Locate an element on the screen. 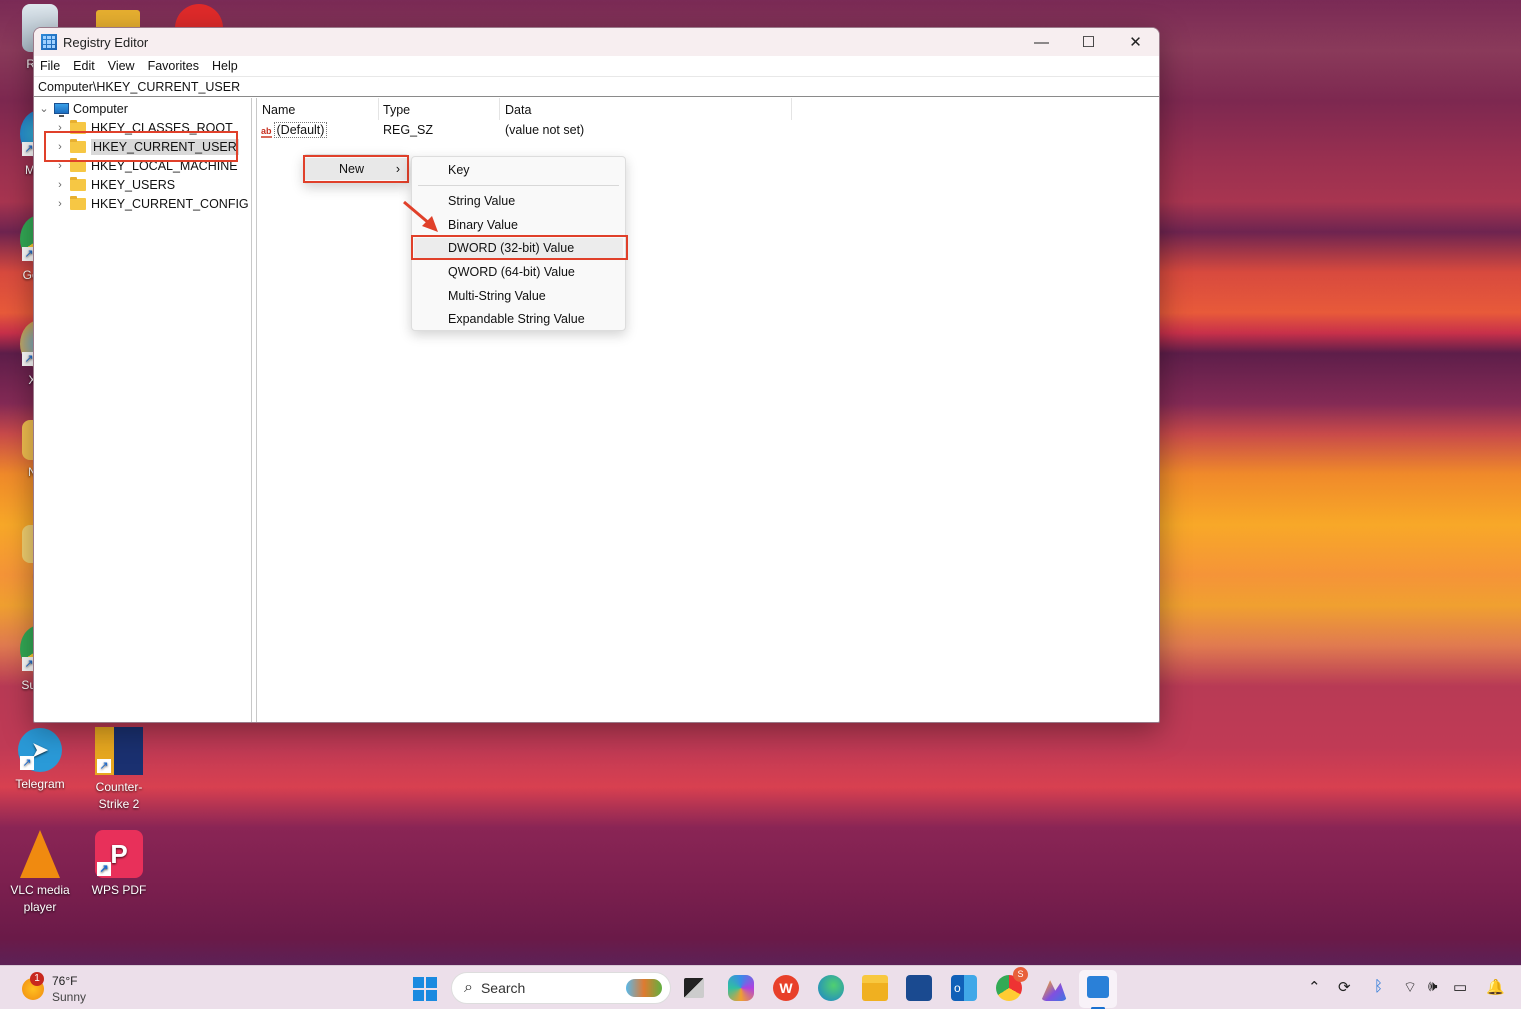 The width and height of the screenshot is (1521, 1009). start-button is located at coordinates (425, 989).